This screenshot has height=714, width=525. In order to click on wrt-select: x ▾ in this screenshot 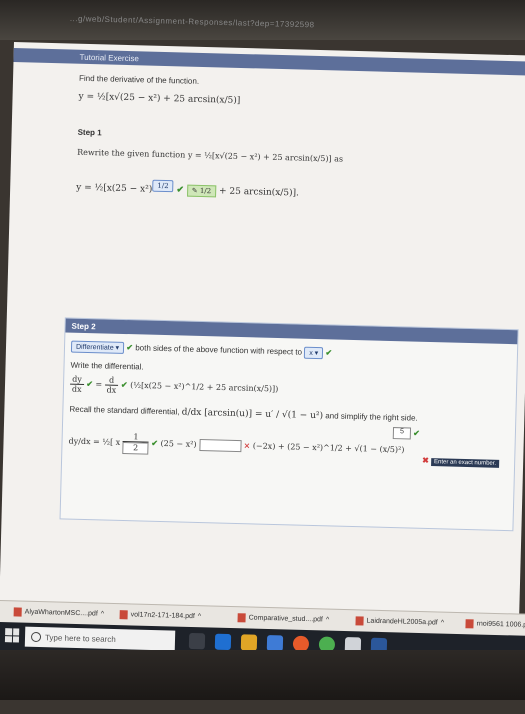, I will do `click(314, 353)`.